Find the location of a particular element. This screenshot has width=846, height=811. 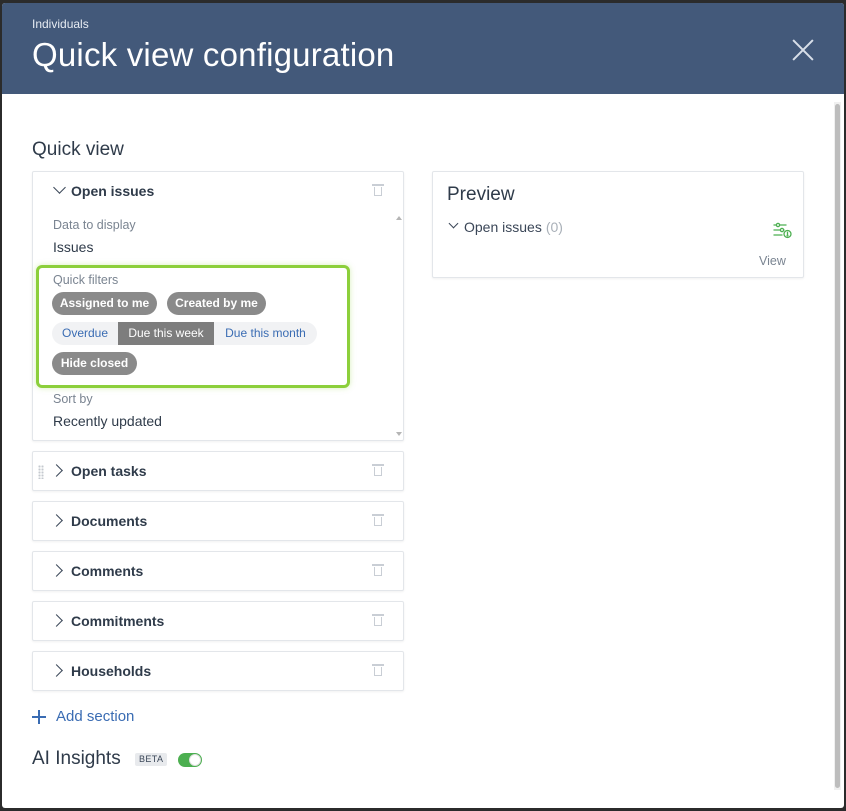

scrollbar-thumb is located at coordinates (837, 446).